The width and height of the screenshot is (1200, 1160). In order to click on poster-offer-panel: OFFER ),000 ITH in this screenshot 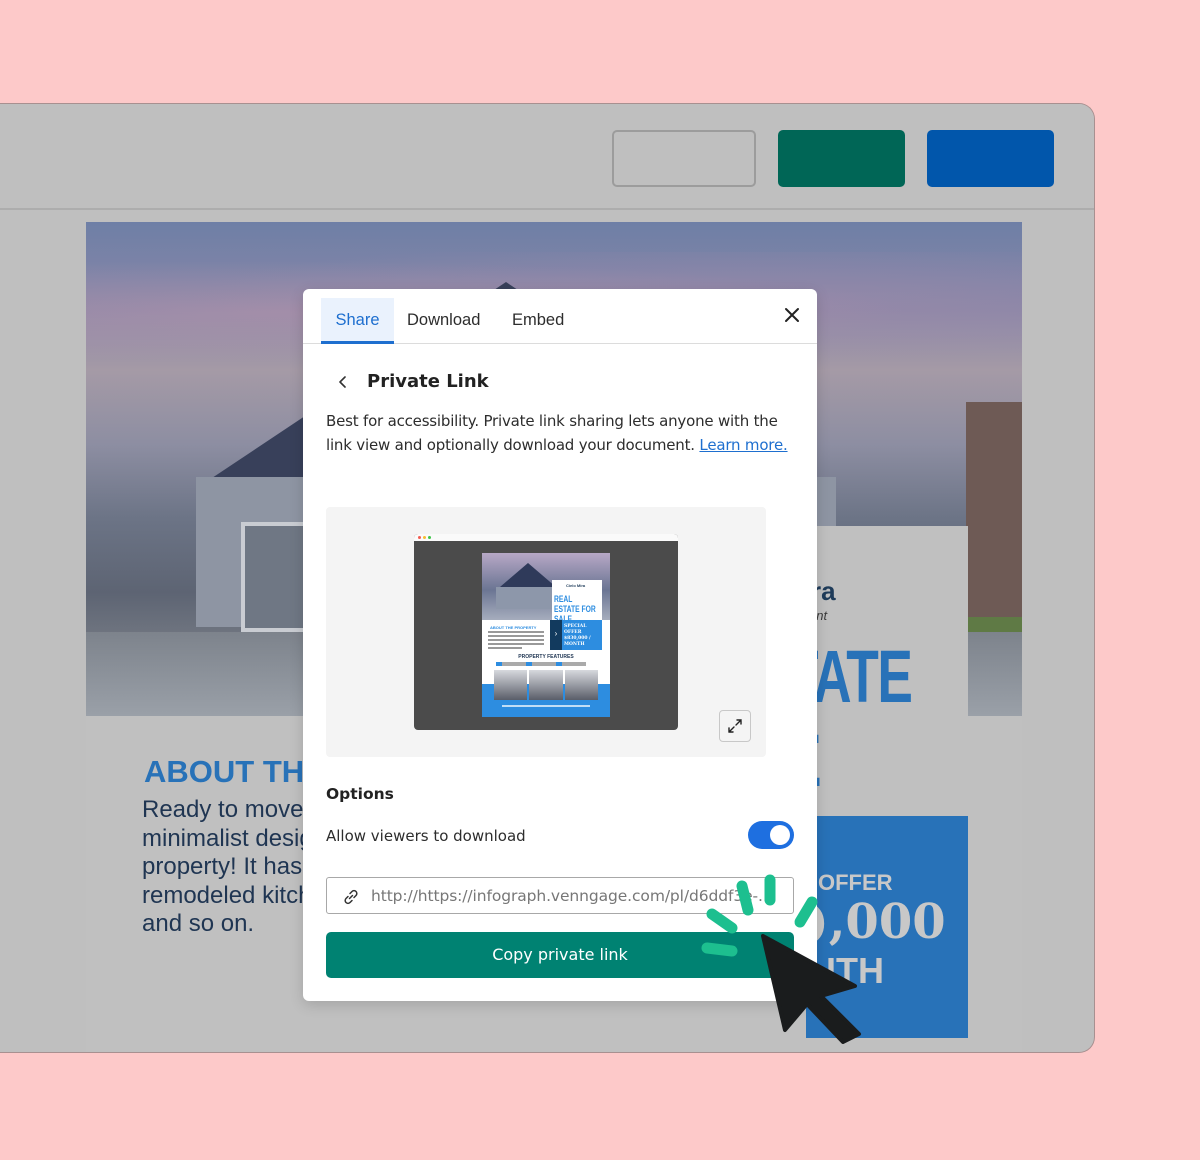, I will do `click(887, 927)`.